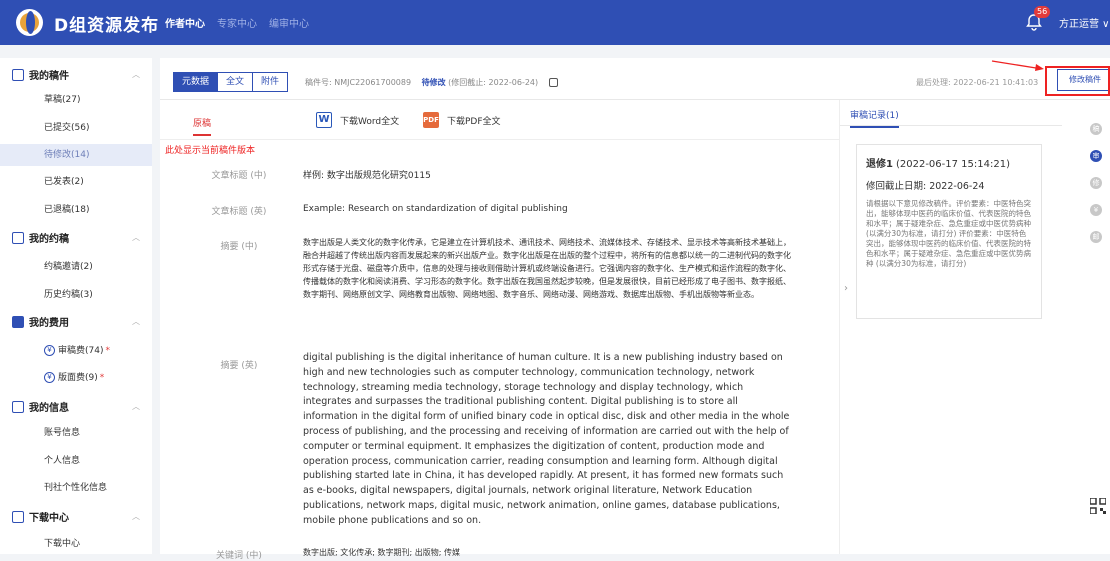  Describe the element at coordinates (76, 210) in the screenshot. I see `sidebar-item-rejected: 已退稿(18)` at that location.